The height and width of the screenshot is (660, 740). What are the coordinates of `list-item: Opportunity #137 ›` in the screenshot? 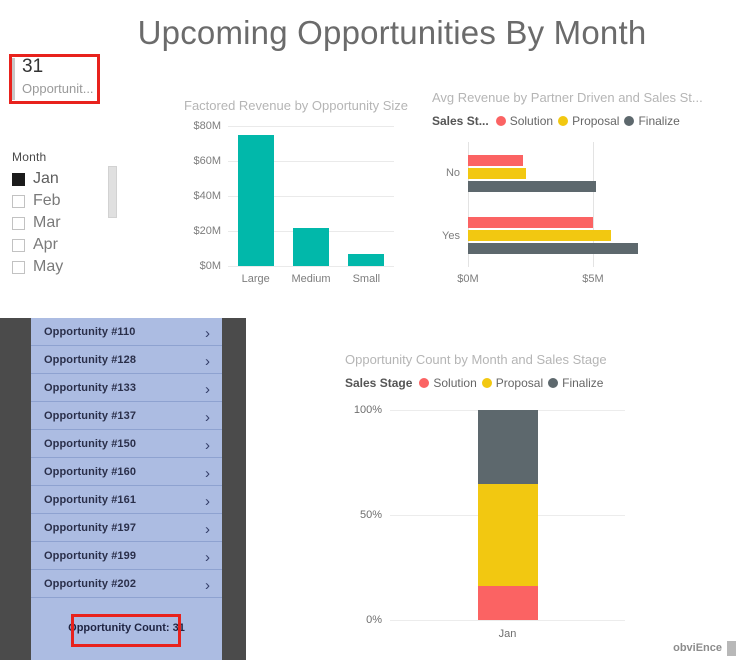 It's located at (126, 416).